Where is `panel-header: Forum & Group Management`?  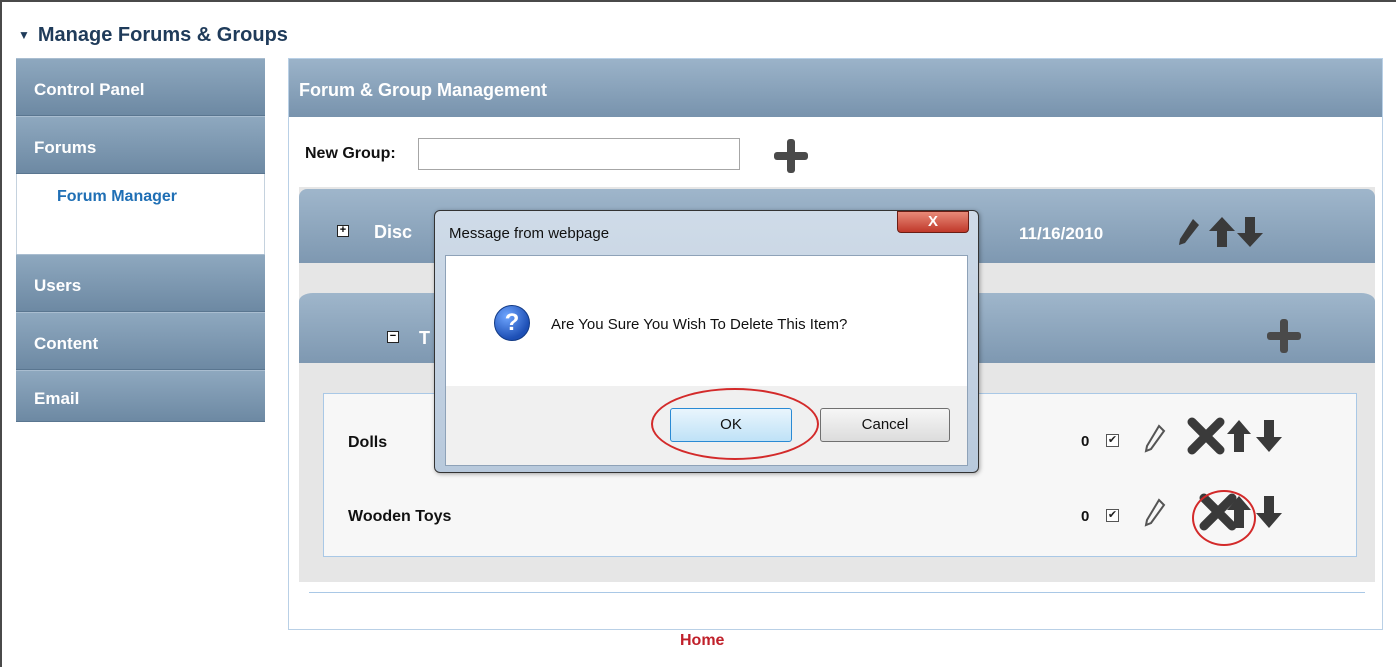 panel-header: Forum & Group Management is located at coordinates (835, 88).